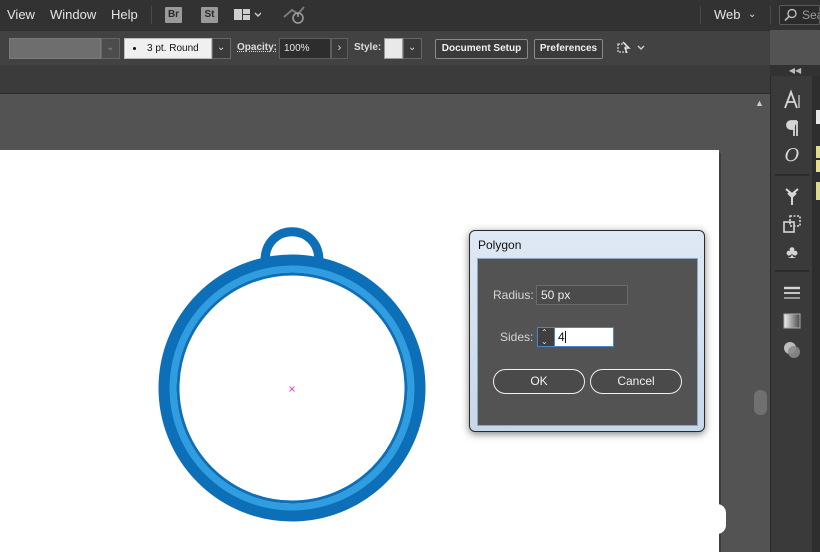 This screenshot has width=820, height=552. What do you see at coordinates (792, 321) in the screenshot?
I see `gradient-icon` at bounding box center [792, 321].